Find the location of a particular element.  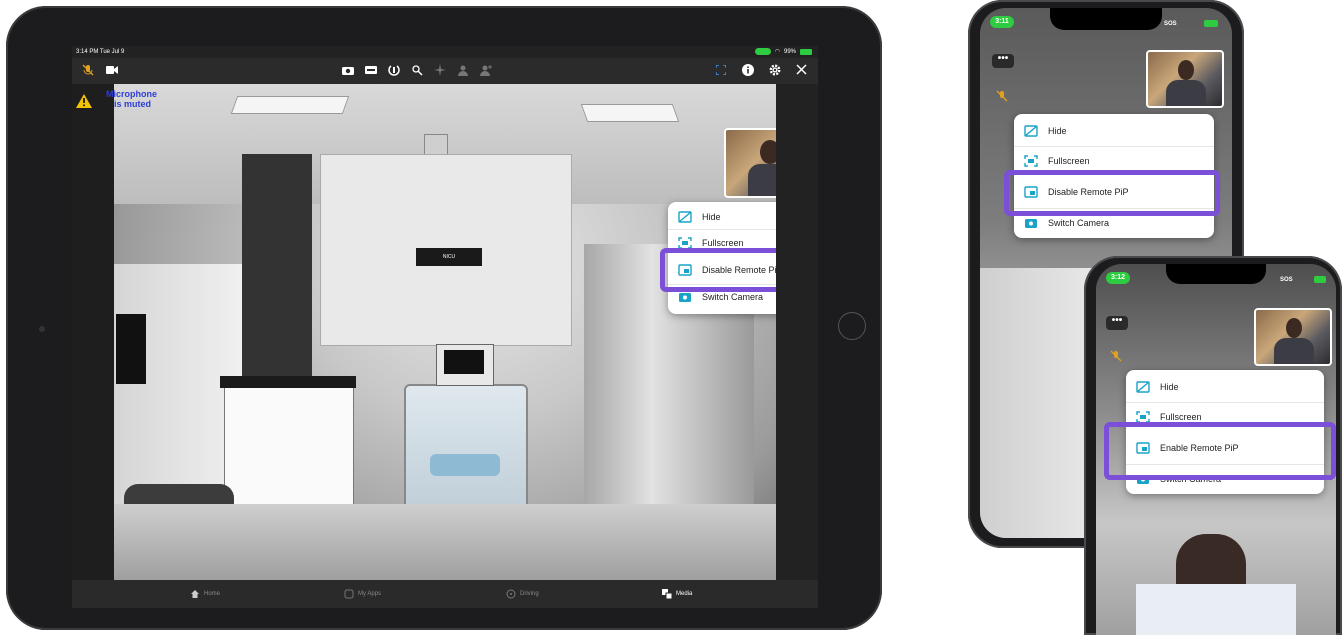

dark-doorway is located at coordinates (277, 284).